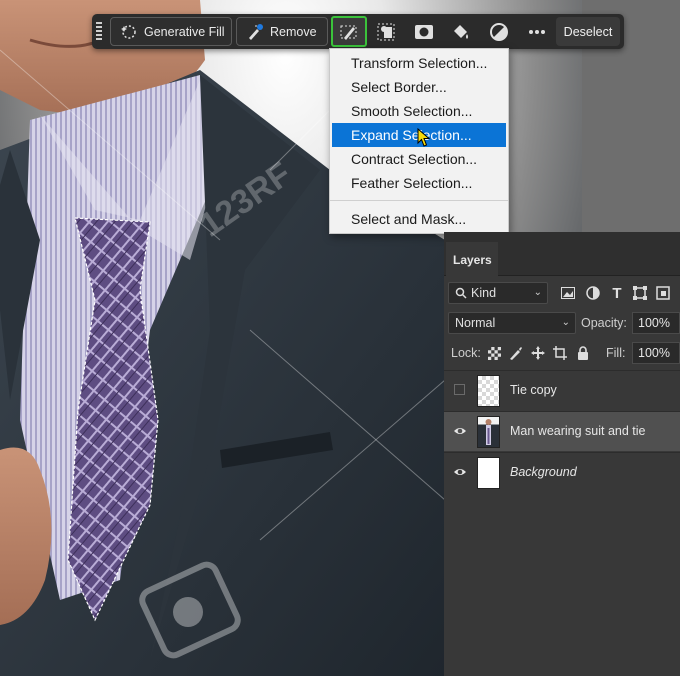 This screenshot has height=676, width=680. Describe the element at coordinates (583, 353) in the screenshot. I see `lock-all-icon` at that location.